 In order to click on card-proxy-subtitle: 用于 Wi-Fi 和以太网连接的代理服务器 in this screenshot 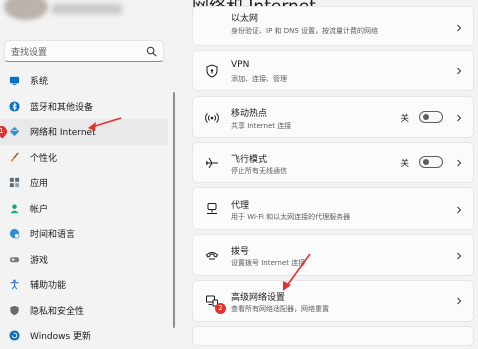, I will do `click(291, 217)`.